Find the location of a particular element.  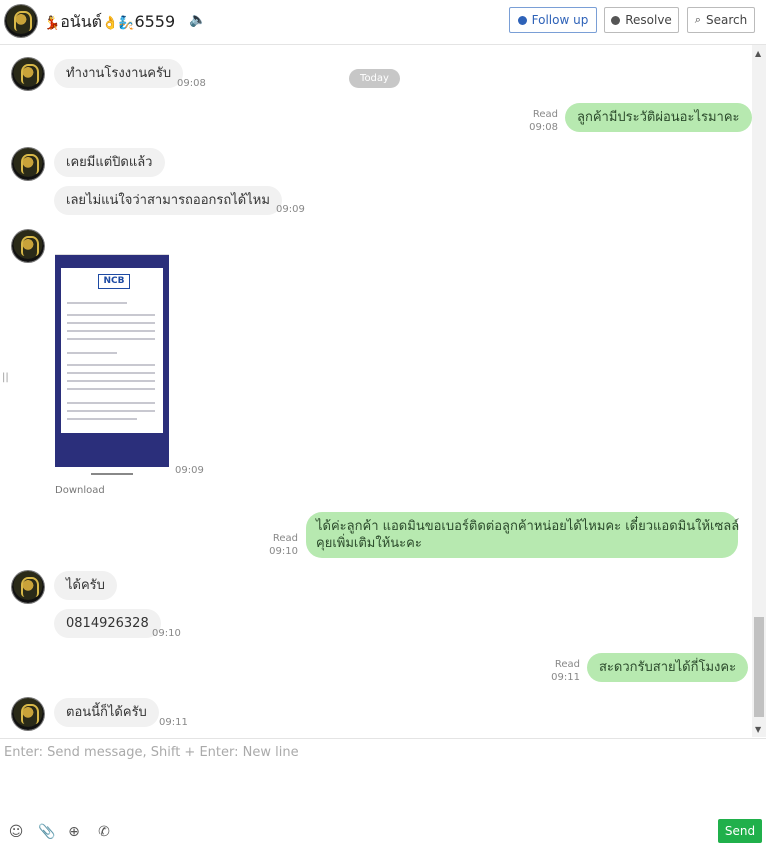

speaker-icon: 🔈 is located at coordinates (197, 20).